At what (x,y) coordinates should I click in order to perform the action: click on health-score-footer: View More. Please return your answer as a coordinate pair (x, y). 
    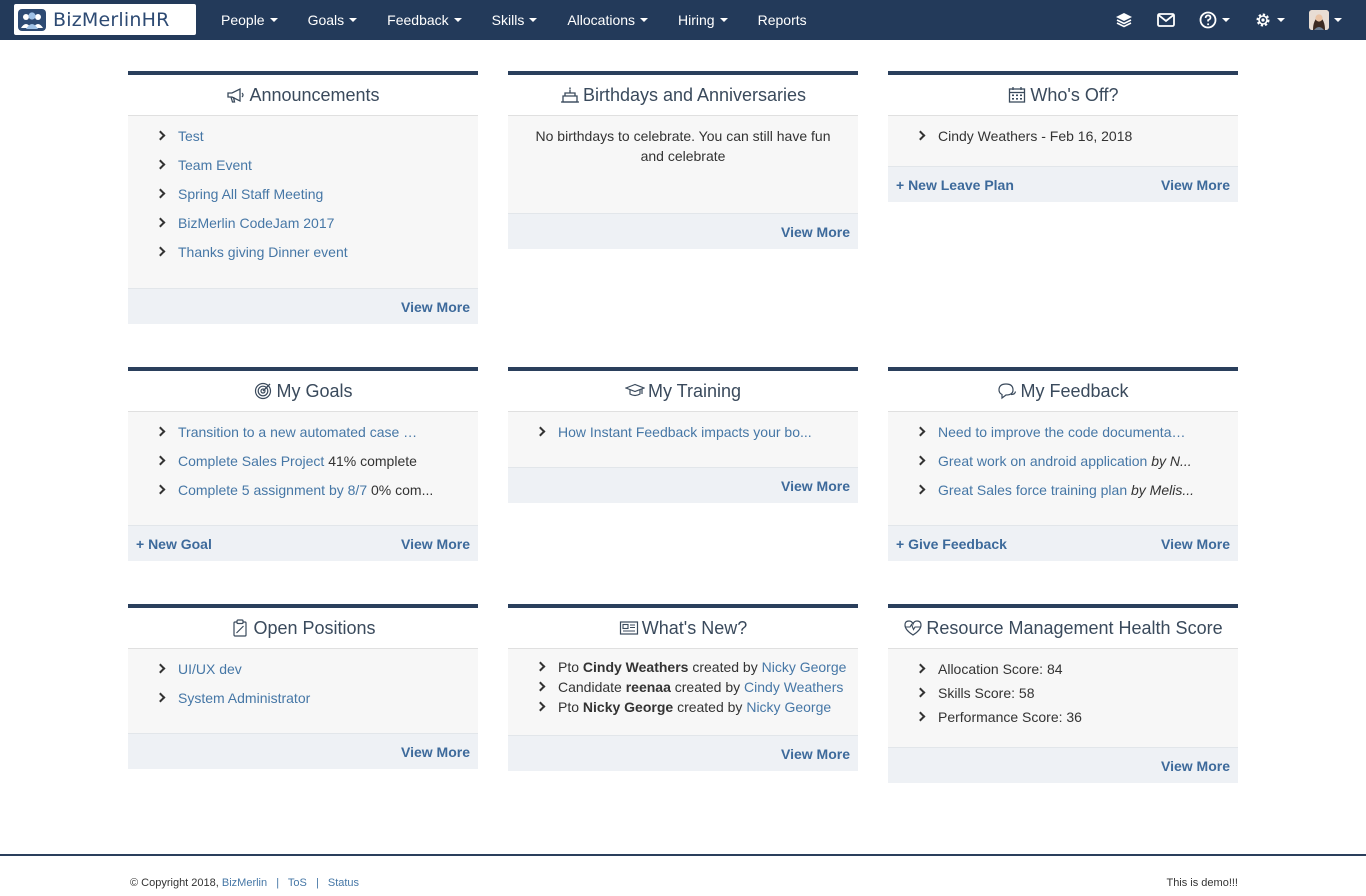
    Looking at the image, I should click on (1063, 765).